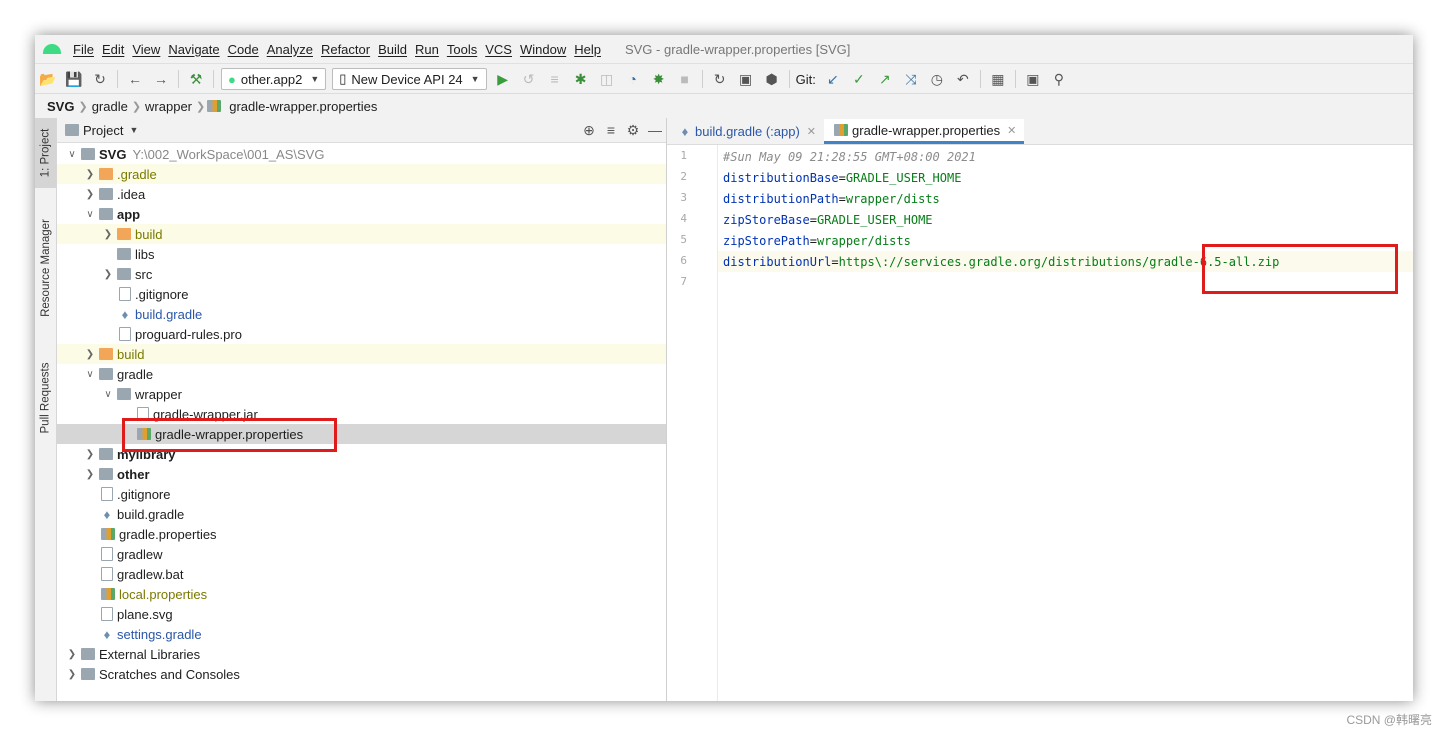 The height and width of the screenshot is (736, 1448). What do you see at coordinates (587, 49) in the screenshot?
I see `menu-help: Help` at bounding box center [587, 49].